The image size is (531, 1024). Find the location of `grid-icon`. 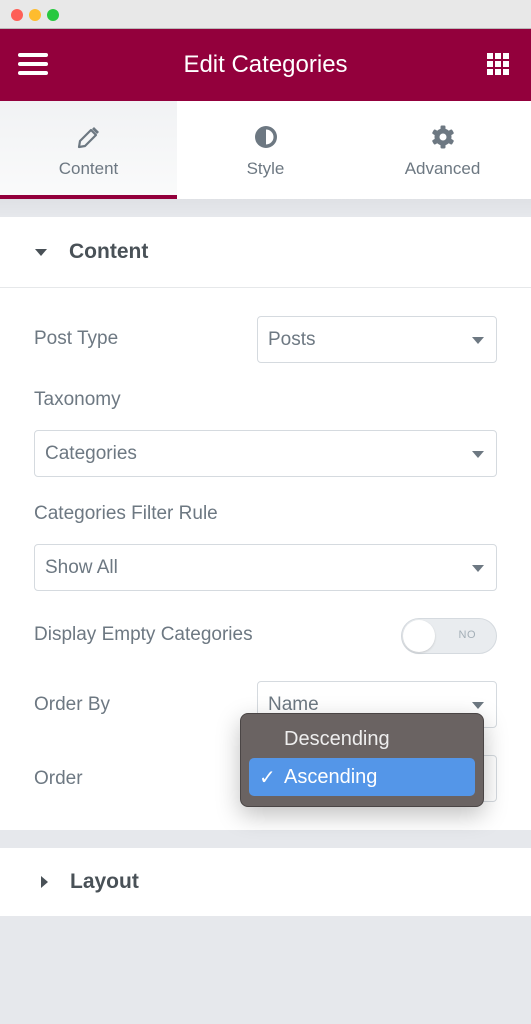

grid-icon is located at coordinates (498, 64).